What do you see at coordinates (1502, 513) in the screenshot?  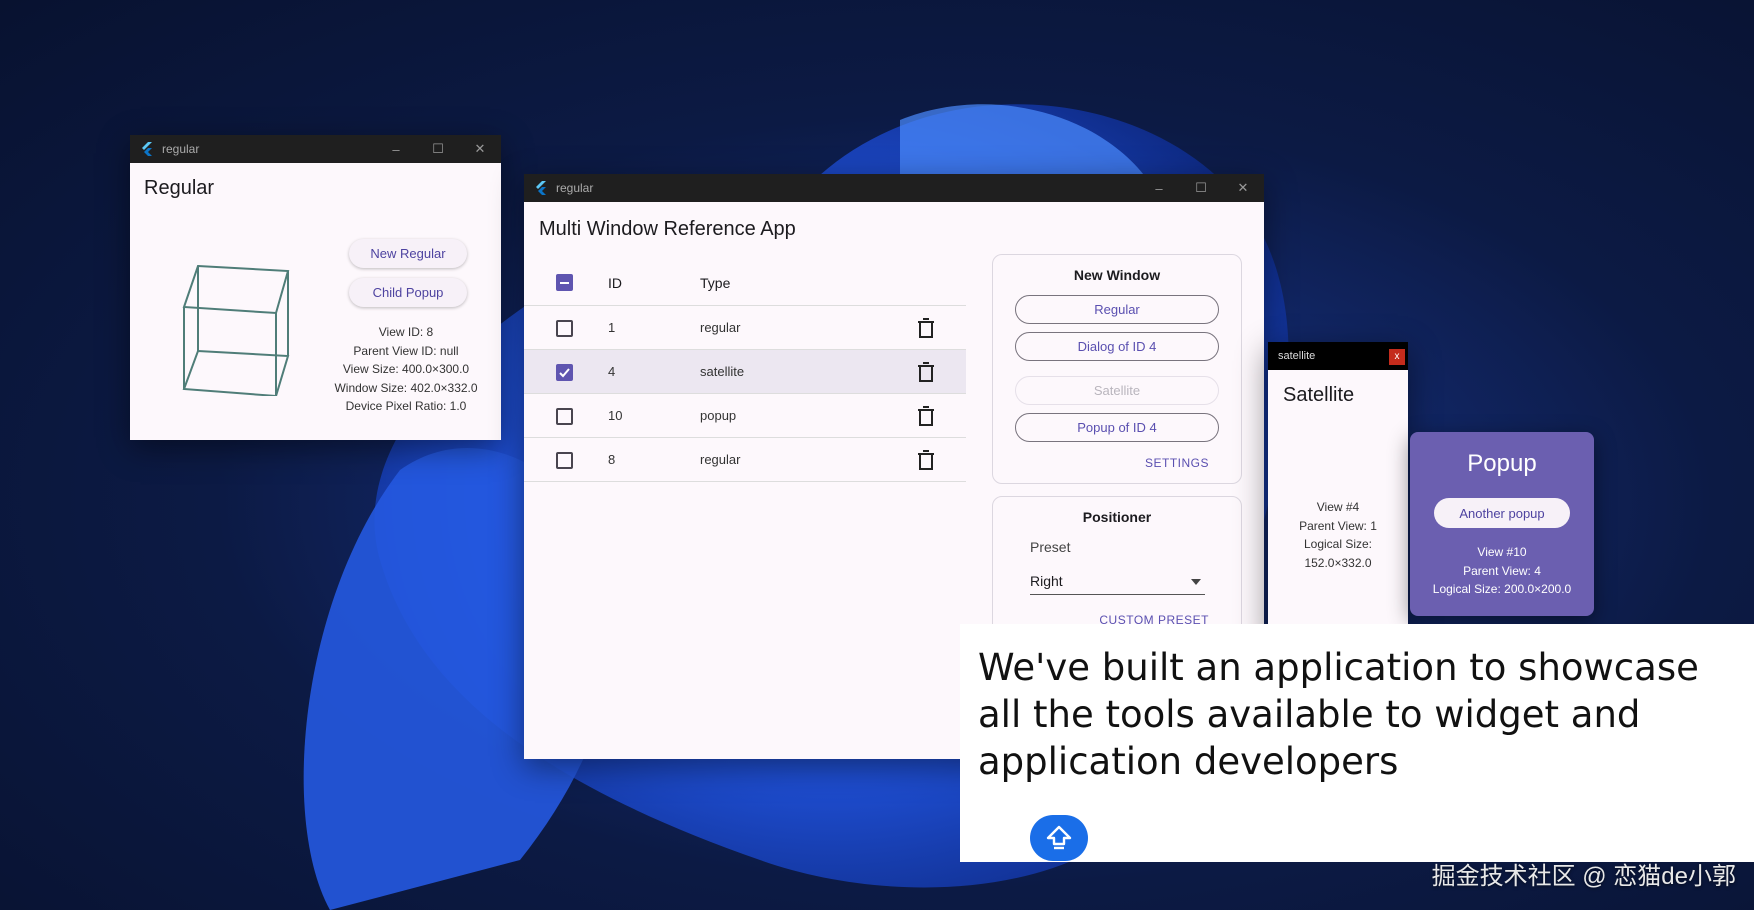 I see `another-popup-button: Another popup` at bounding box center [1502, 513].